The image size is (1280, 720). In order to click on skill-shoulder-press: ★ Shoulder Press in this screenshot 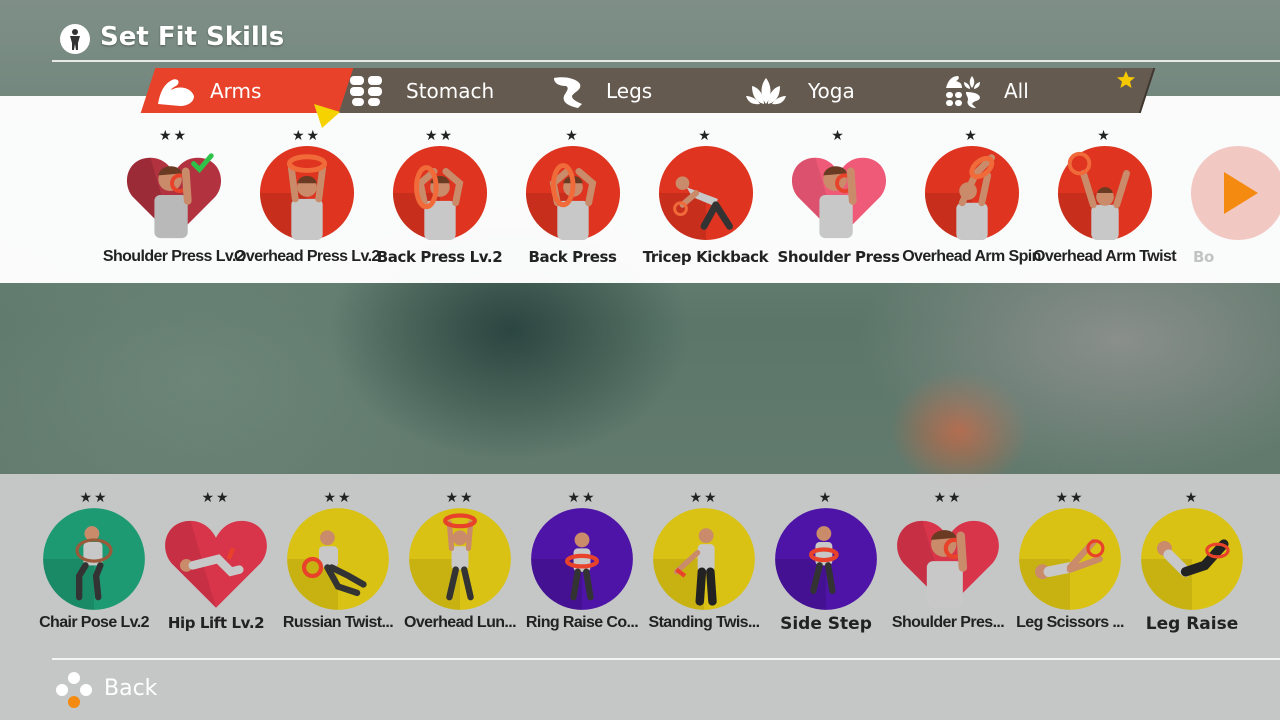, I will do `click(838, 203)`.